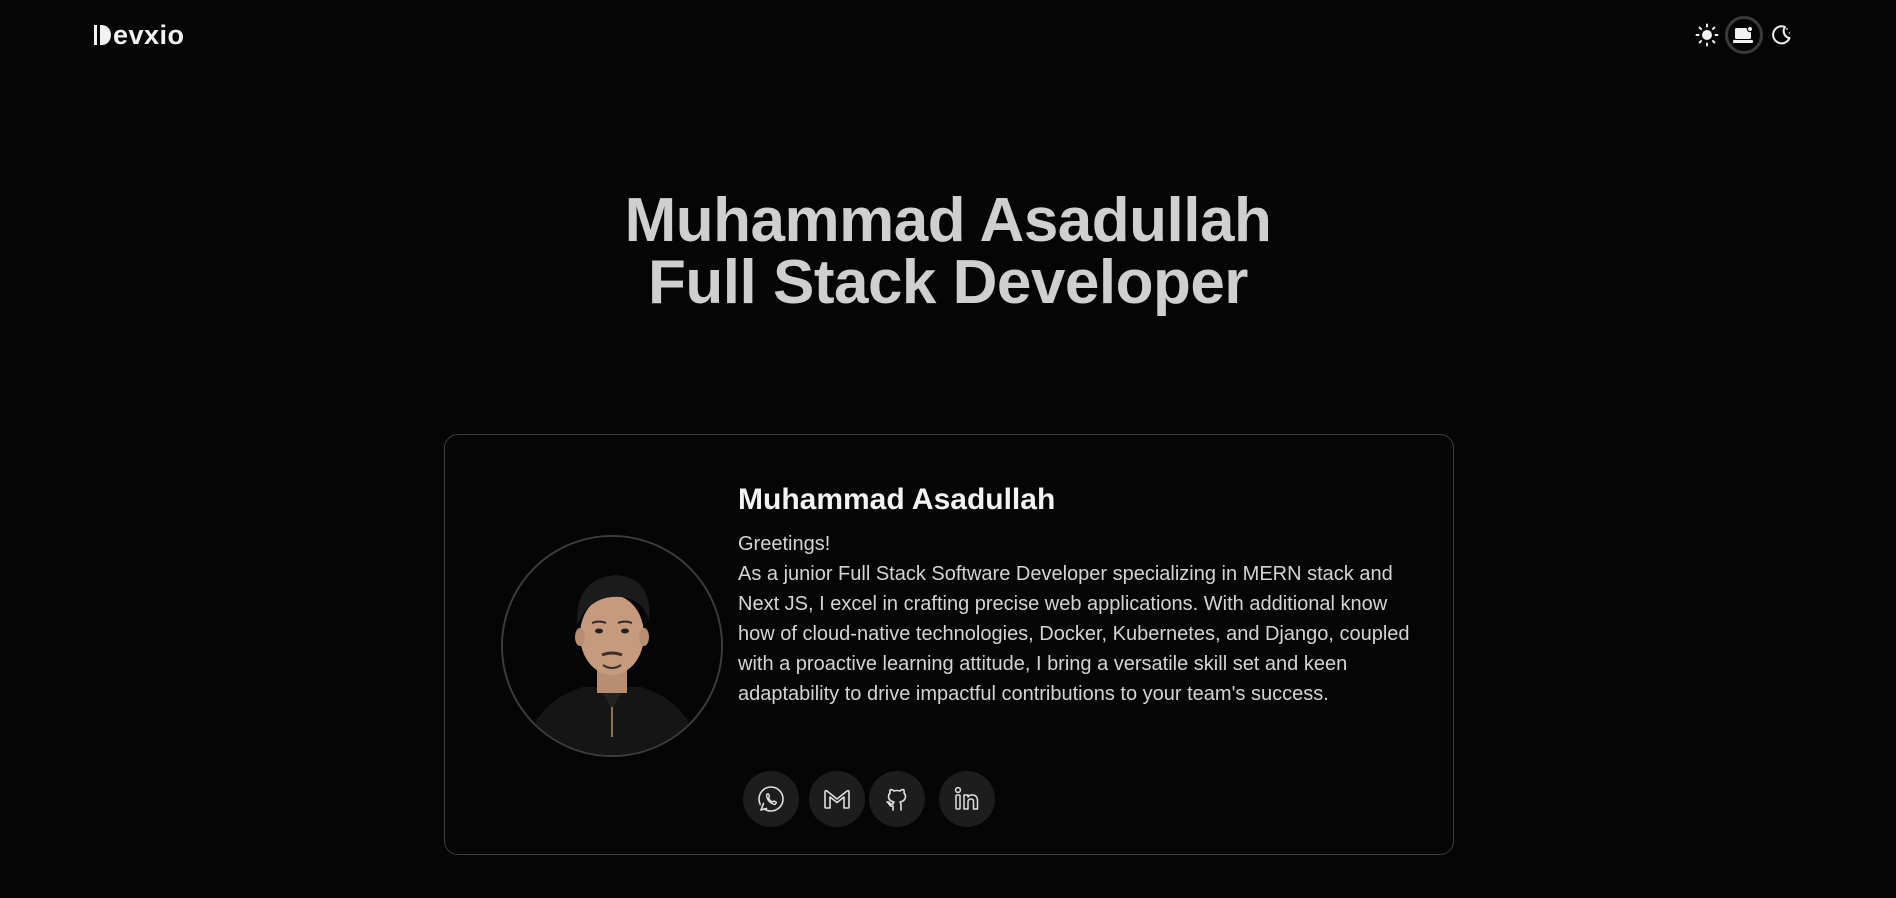  I want to click on theme-dark-button, so click(1781, 35).